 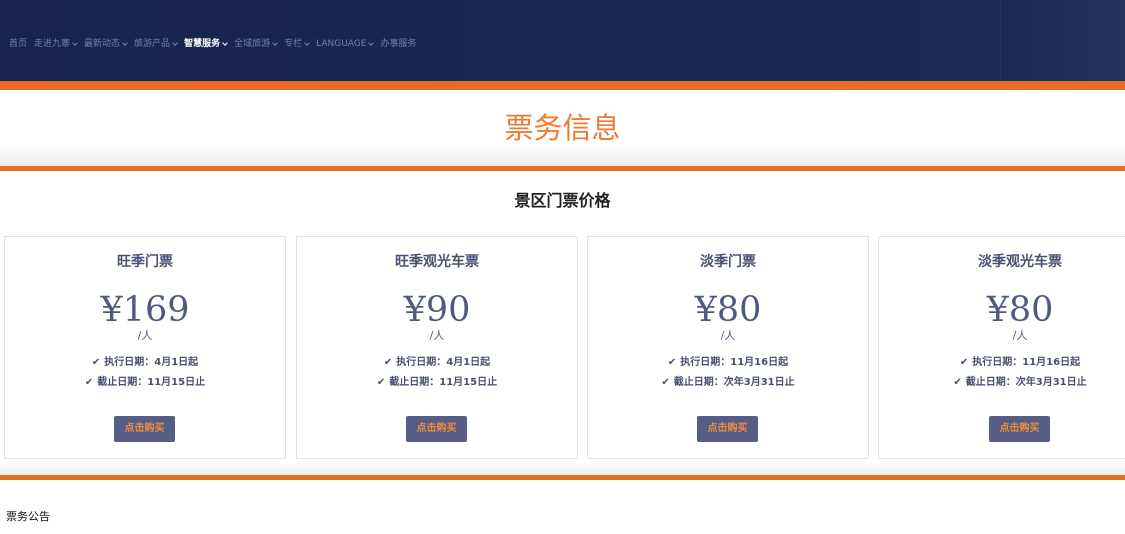 What do you see at coordinates (202, 44) in the screenshot?
I see `nav-item-label: 智慧服务` at bounding box center [202, 44].